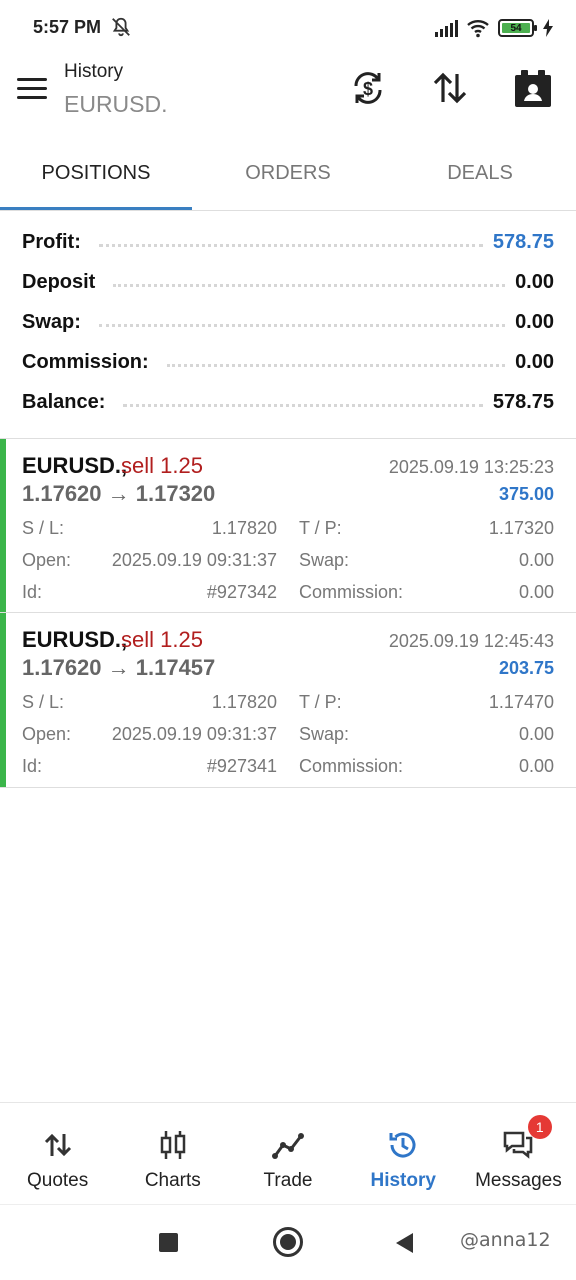  What do you see at coordinates (288, 1180) in the screenshot?
I see `nav-label: Trade` at bounding box center [288, 1180].